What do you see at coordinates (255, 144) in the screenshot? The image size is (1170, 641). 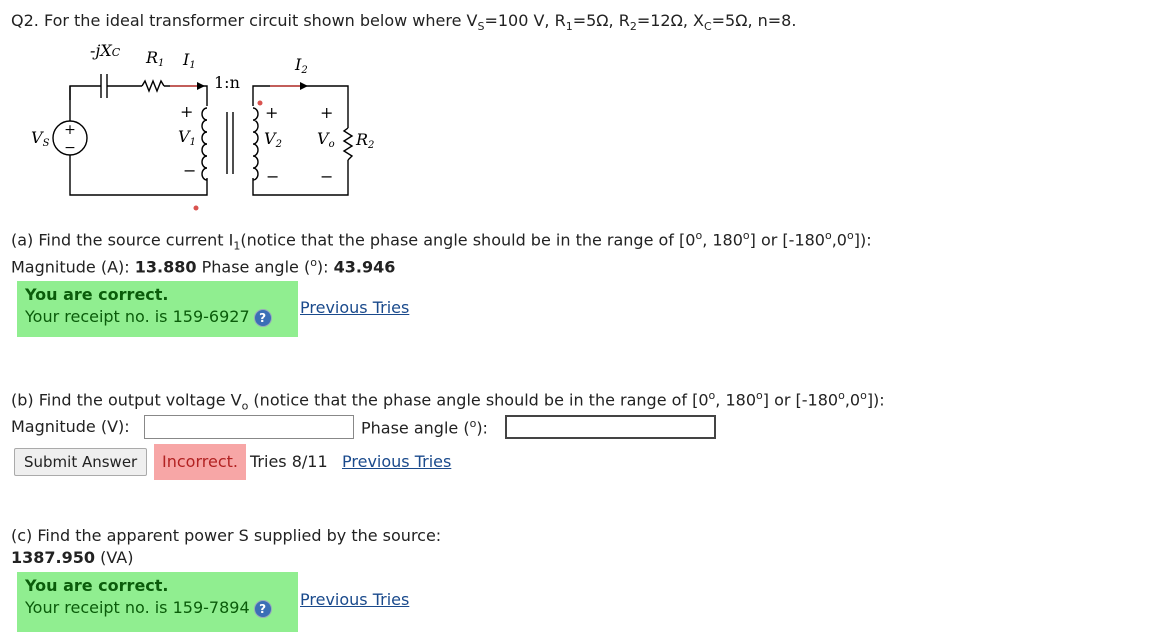 I see `secondary-coil` at bounding box center [255, 144].